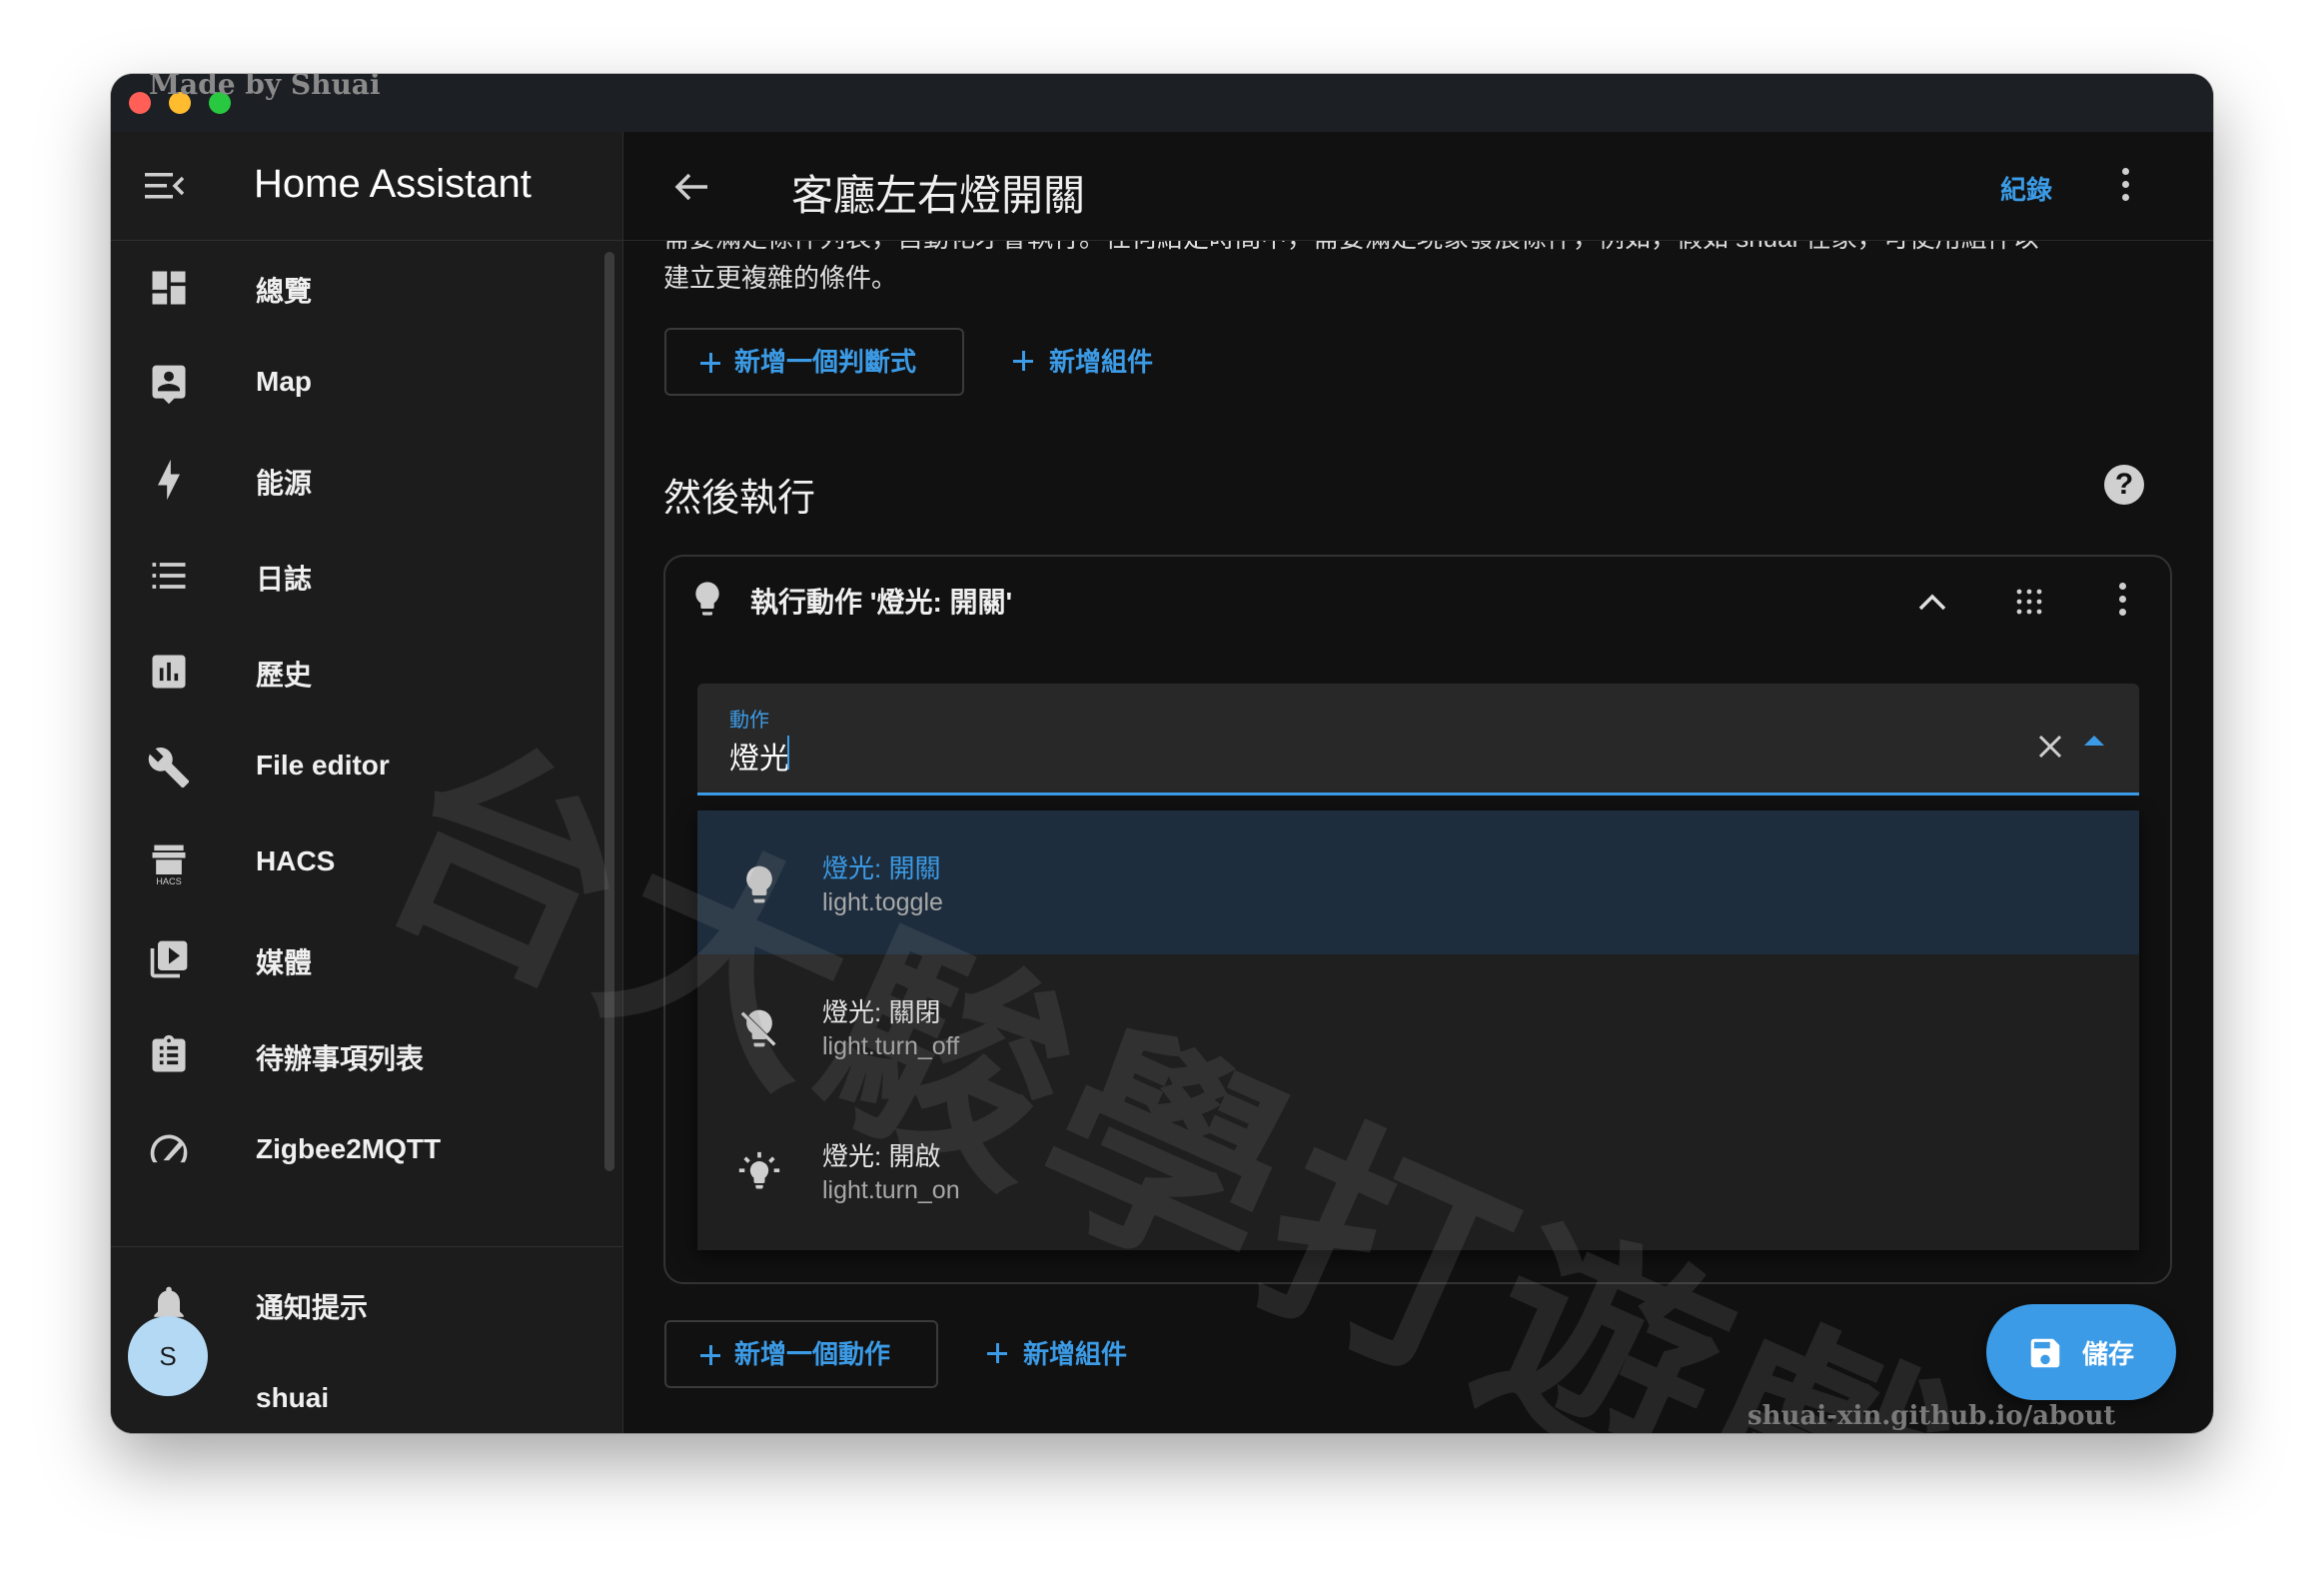  Describe the element at coordinates (1162, 103) in the screenshot. I see `title-bar` at that location.